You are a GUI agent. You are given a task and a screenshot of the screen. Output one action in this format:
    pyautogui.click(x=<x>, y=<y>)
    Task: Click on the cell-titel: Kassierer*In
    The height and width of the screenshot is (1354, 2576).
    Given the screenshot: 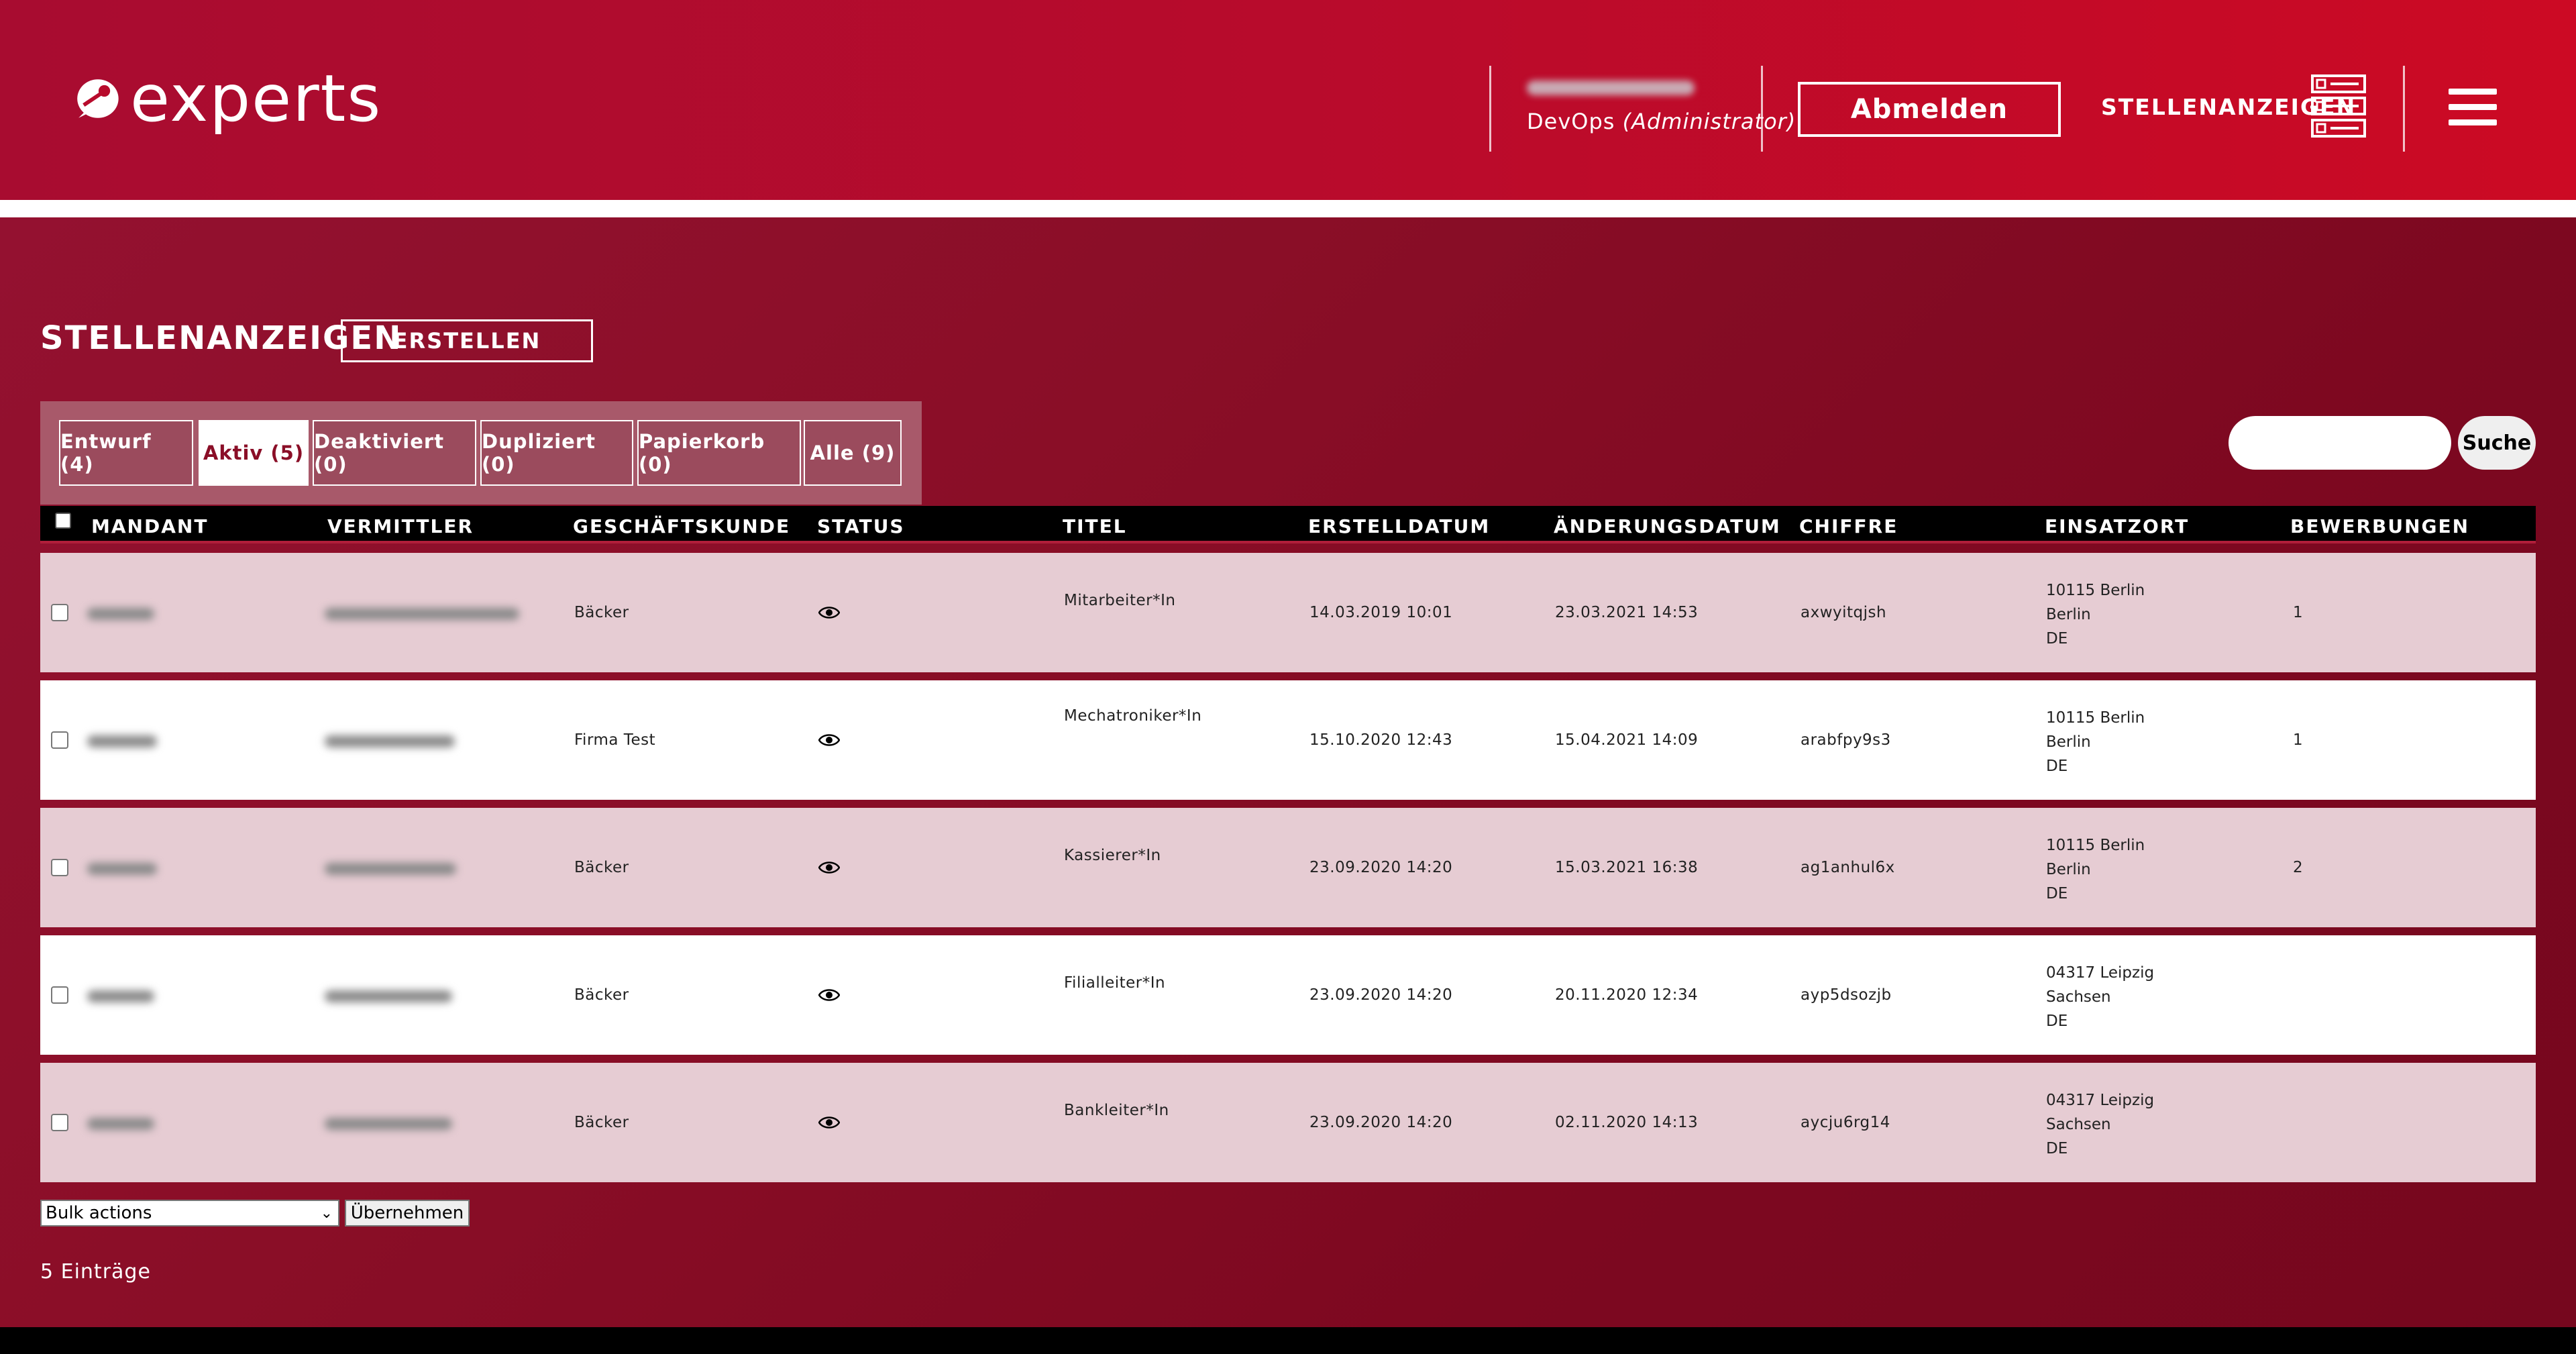 What is the action you would take?
    pyautogui.click(x=1112, y=855)
    